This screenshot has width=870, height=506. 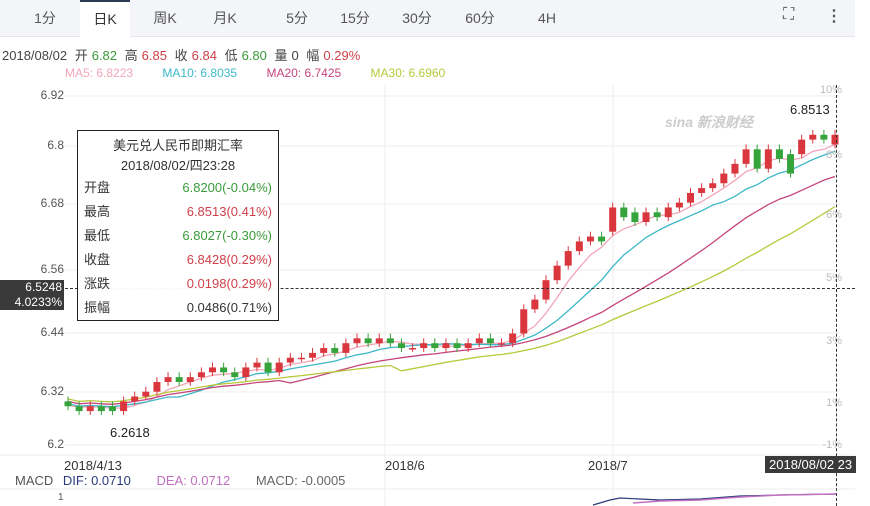 I want to click on x-tick-label: 2018/7, so click(x=608, y=465).